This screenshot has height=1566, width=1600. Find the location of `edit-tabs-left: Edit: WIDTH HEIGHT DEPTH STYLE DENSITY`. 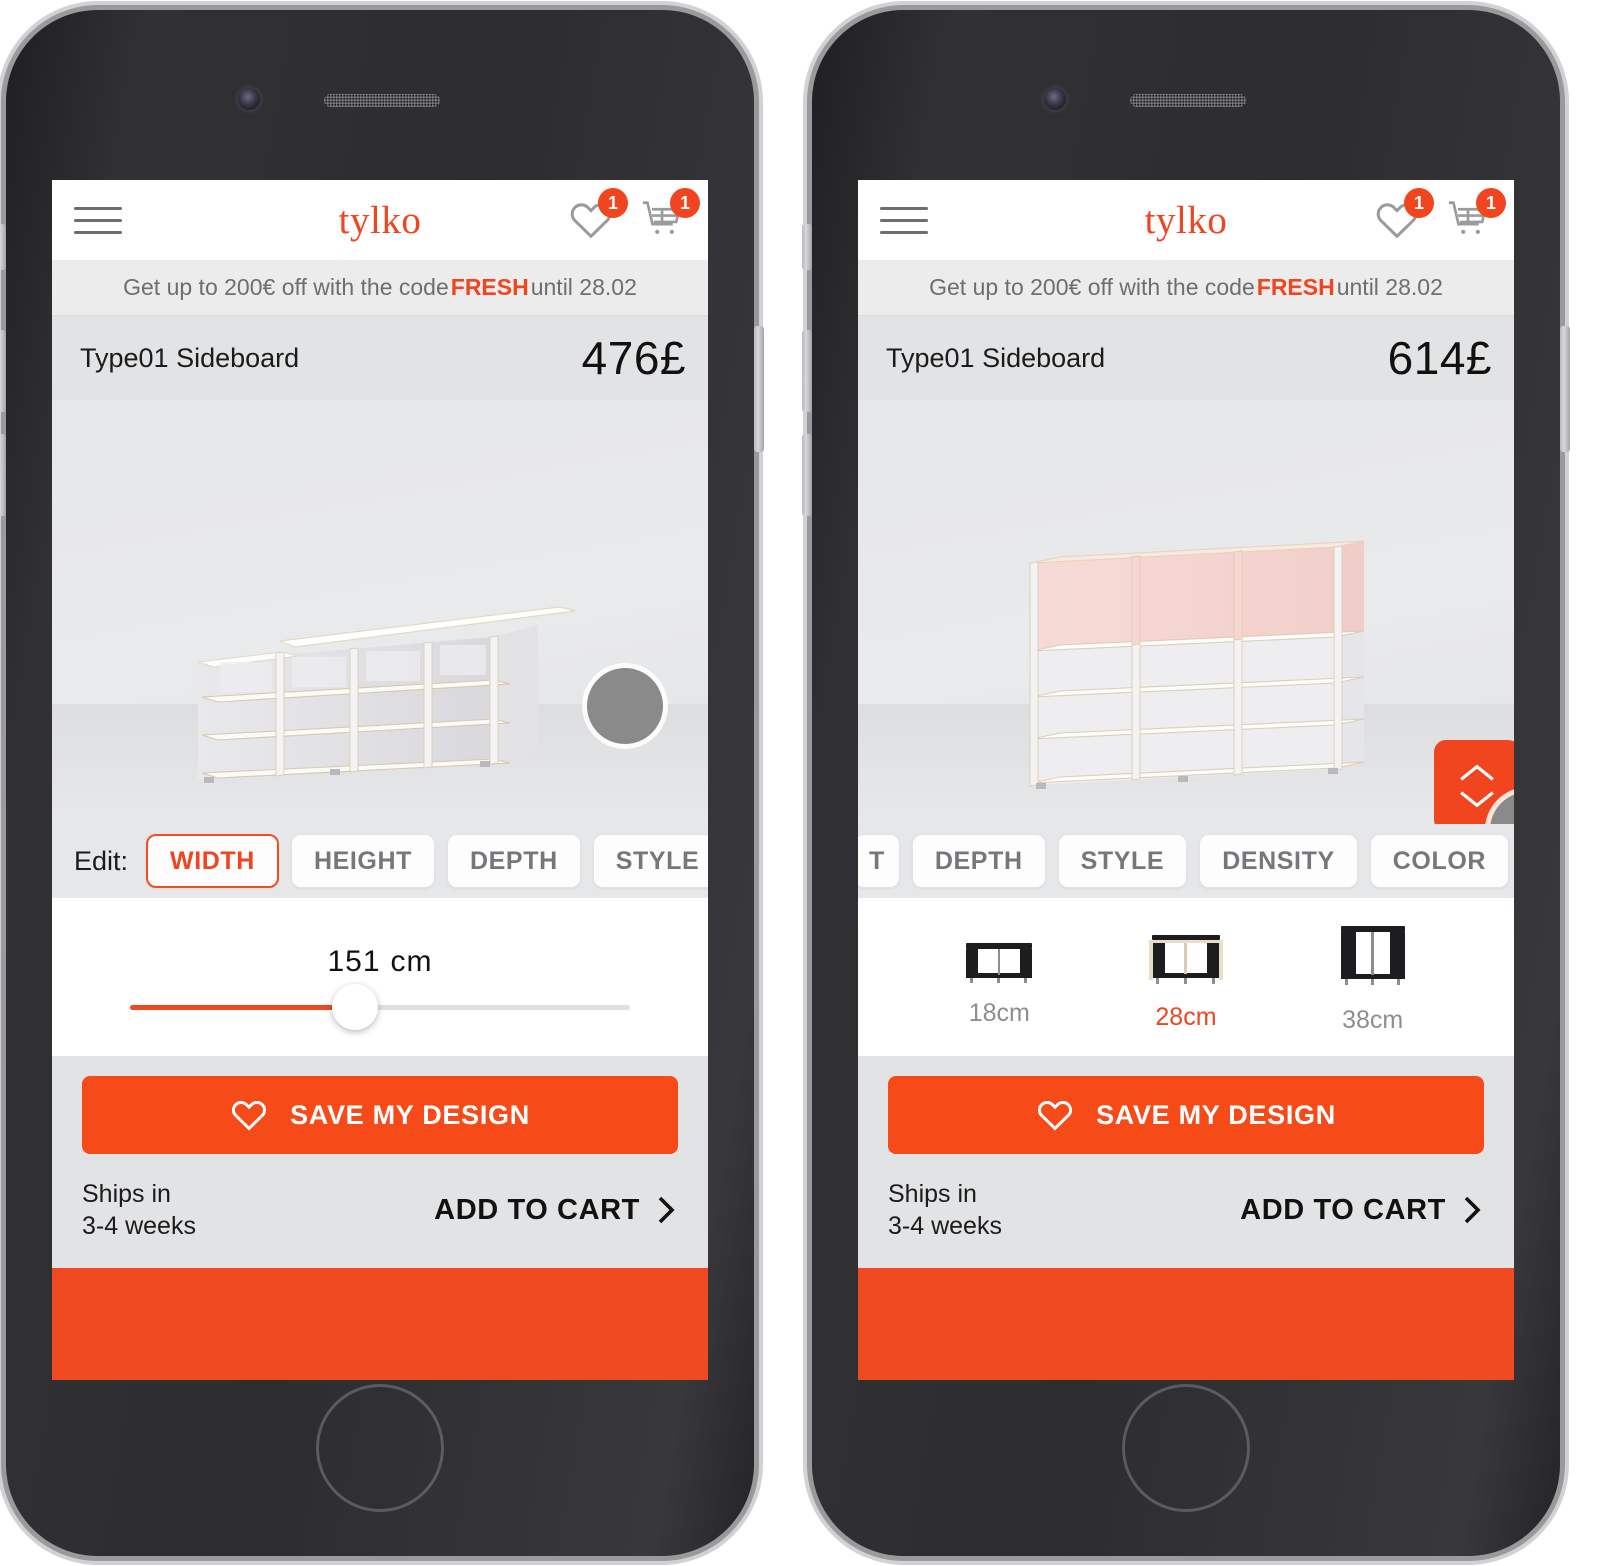

edit-tabs-left: Edit: WIDTH HEIGHT DEPTH STYLE DENSITY is located at coordinates (380, 861).